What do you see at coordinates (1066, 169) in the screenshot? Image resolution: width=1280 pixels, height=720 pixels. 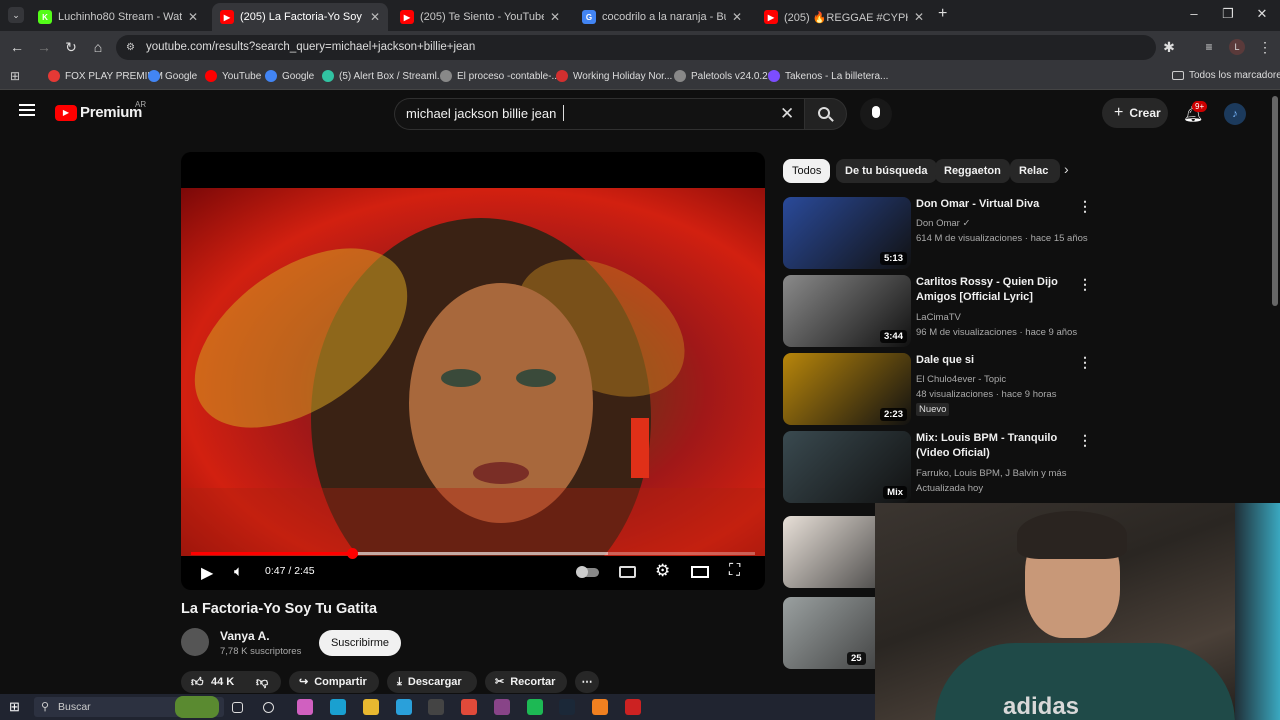 I see `chevron-right-icon: ›` at bounding box center [1066, 169].